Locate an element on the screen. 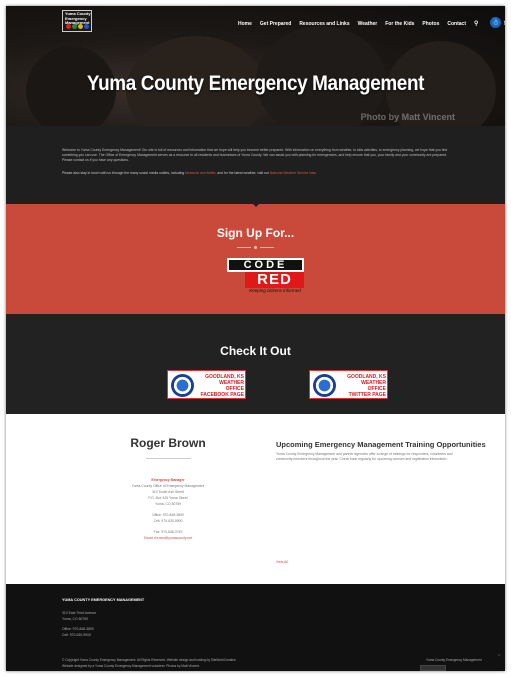  photo-credit: Photo by Matt Vincent is located at coordinates (407, 117).